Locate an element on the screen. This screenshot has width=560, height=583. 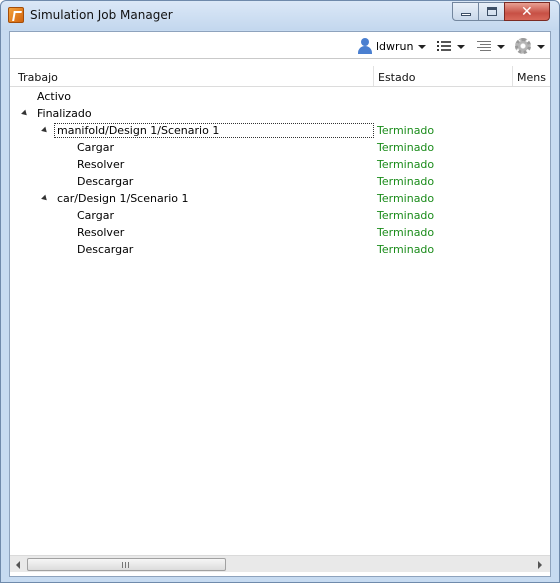
column-header-message: Mens is located at coordinates (531, 77).